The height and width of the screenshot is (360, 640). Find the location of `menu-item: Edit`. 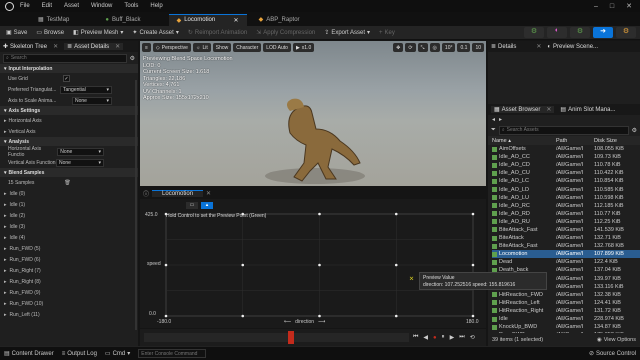

menu-item: Edit is located at coordinates (47, 6).